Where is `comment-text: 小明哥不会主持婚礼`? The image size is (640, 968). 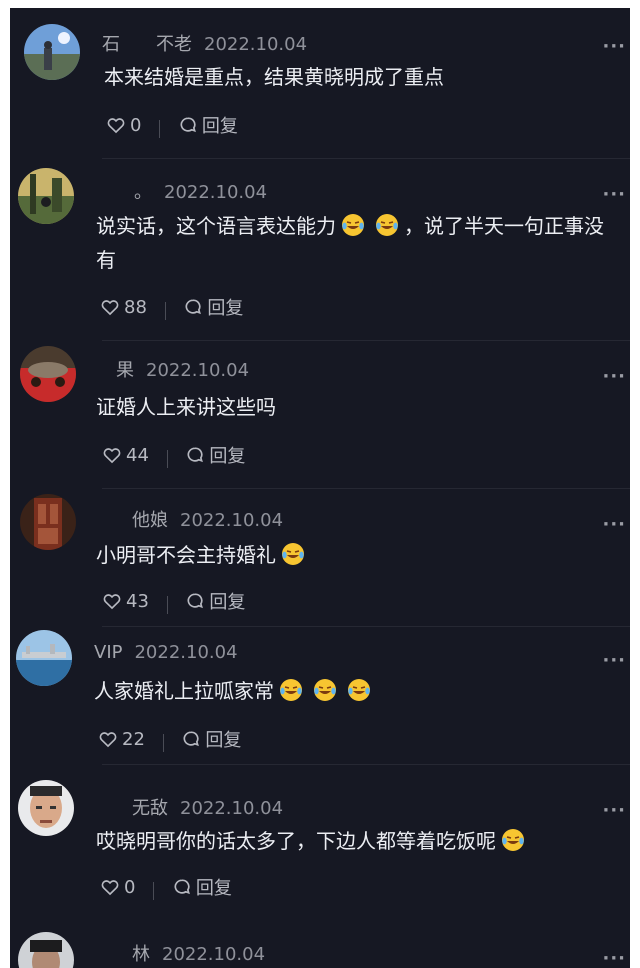 comment-text: 小明哥不会主持婚礼 is located at coordinates (356, 555).